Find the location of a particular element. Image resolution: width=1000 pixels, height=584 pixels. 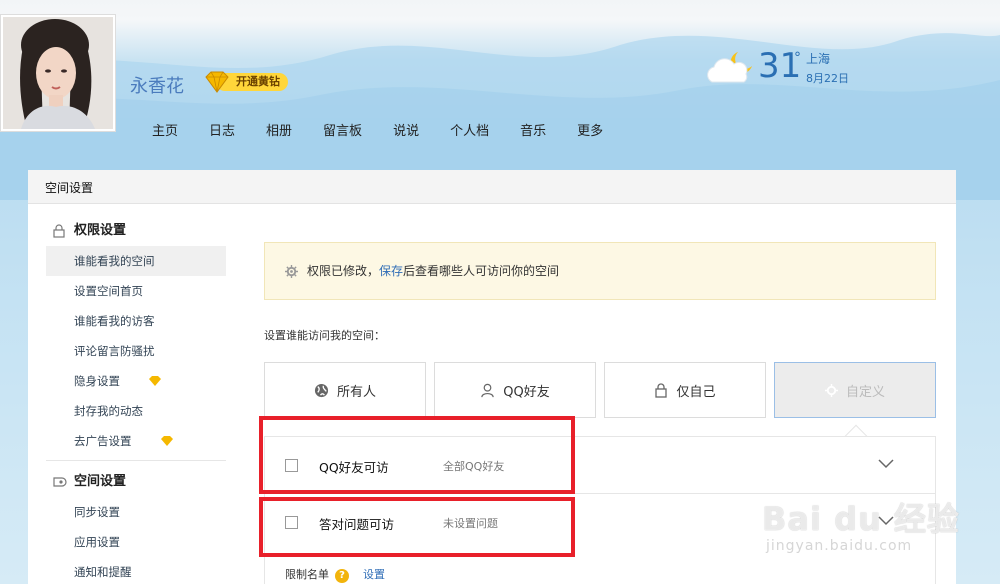

sidebar-item-remove-ads: 去广告设置 is located at coordinates (136, 441).